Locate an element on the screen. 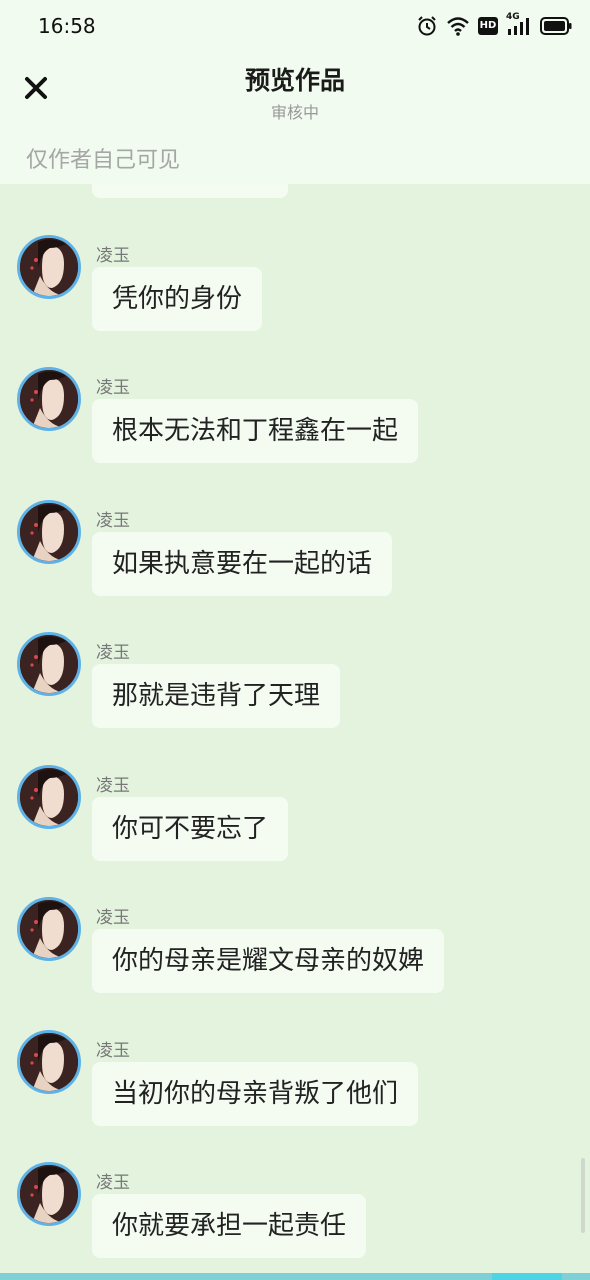 This screenshot has width=590, height=1280. wifi-icon is located at coordinates (458, 26).